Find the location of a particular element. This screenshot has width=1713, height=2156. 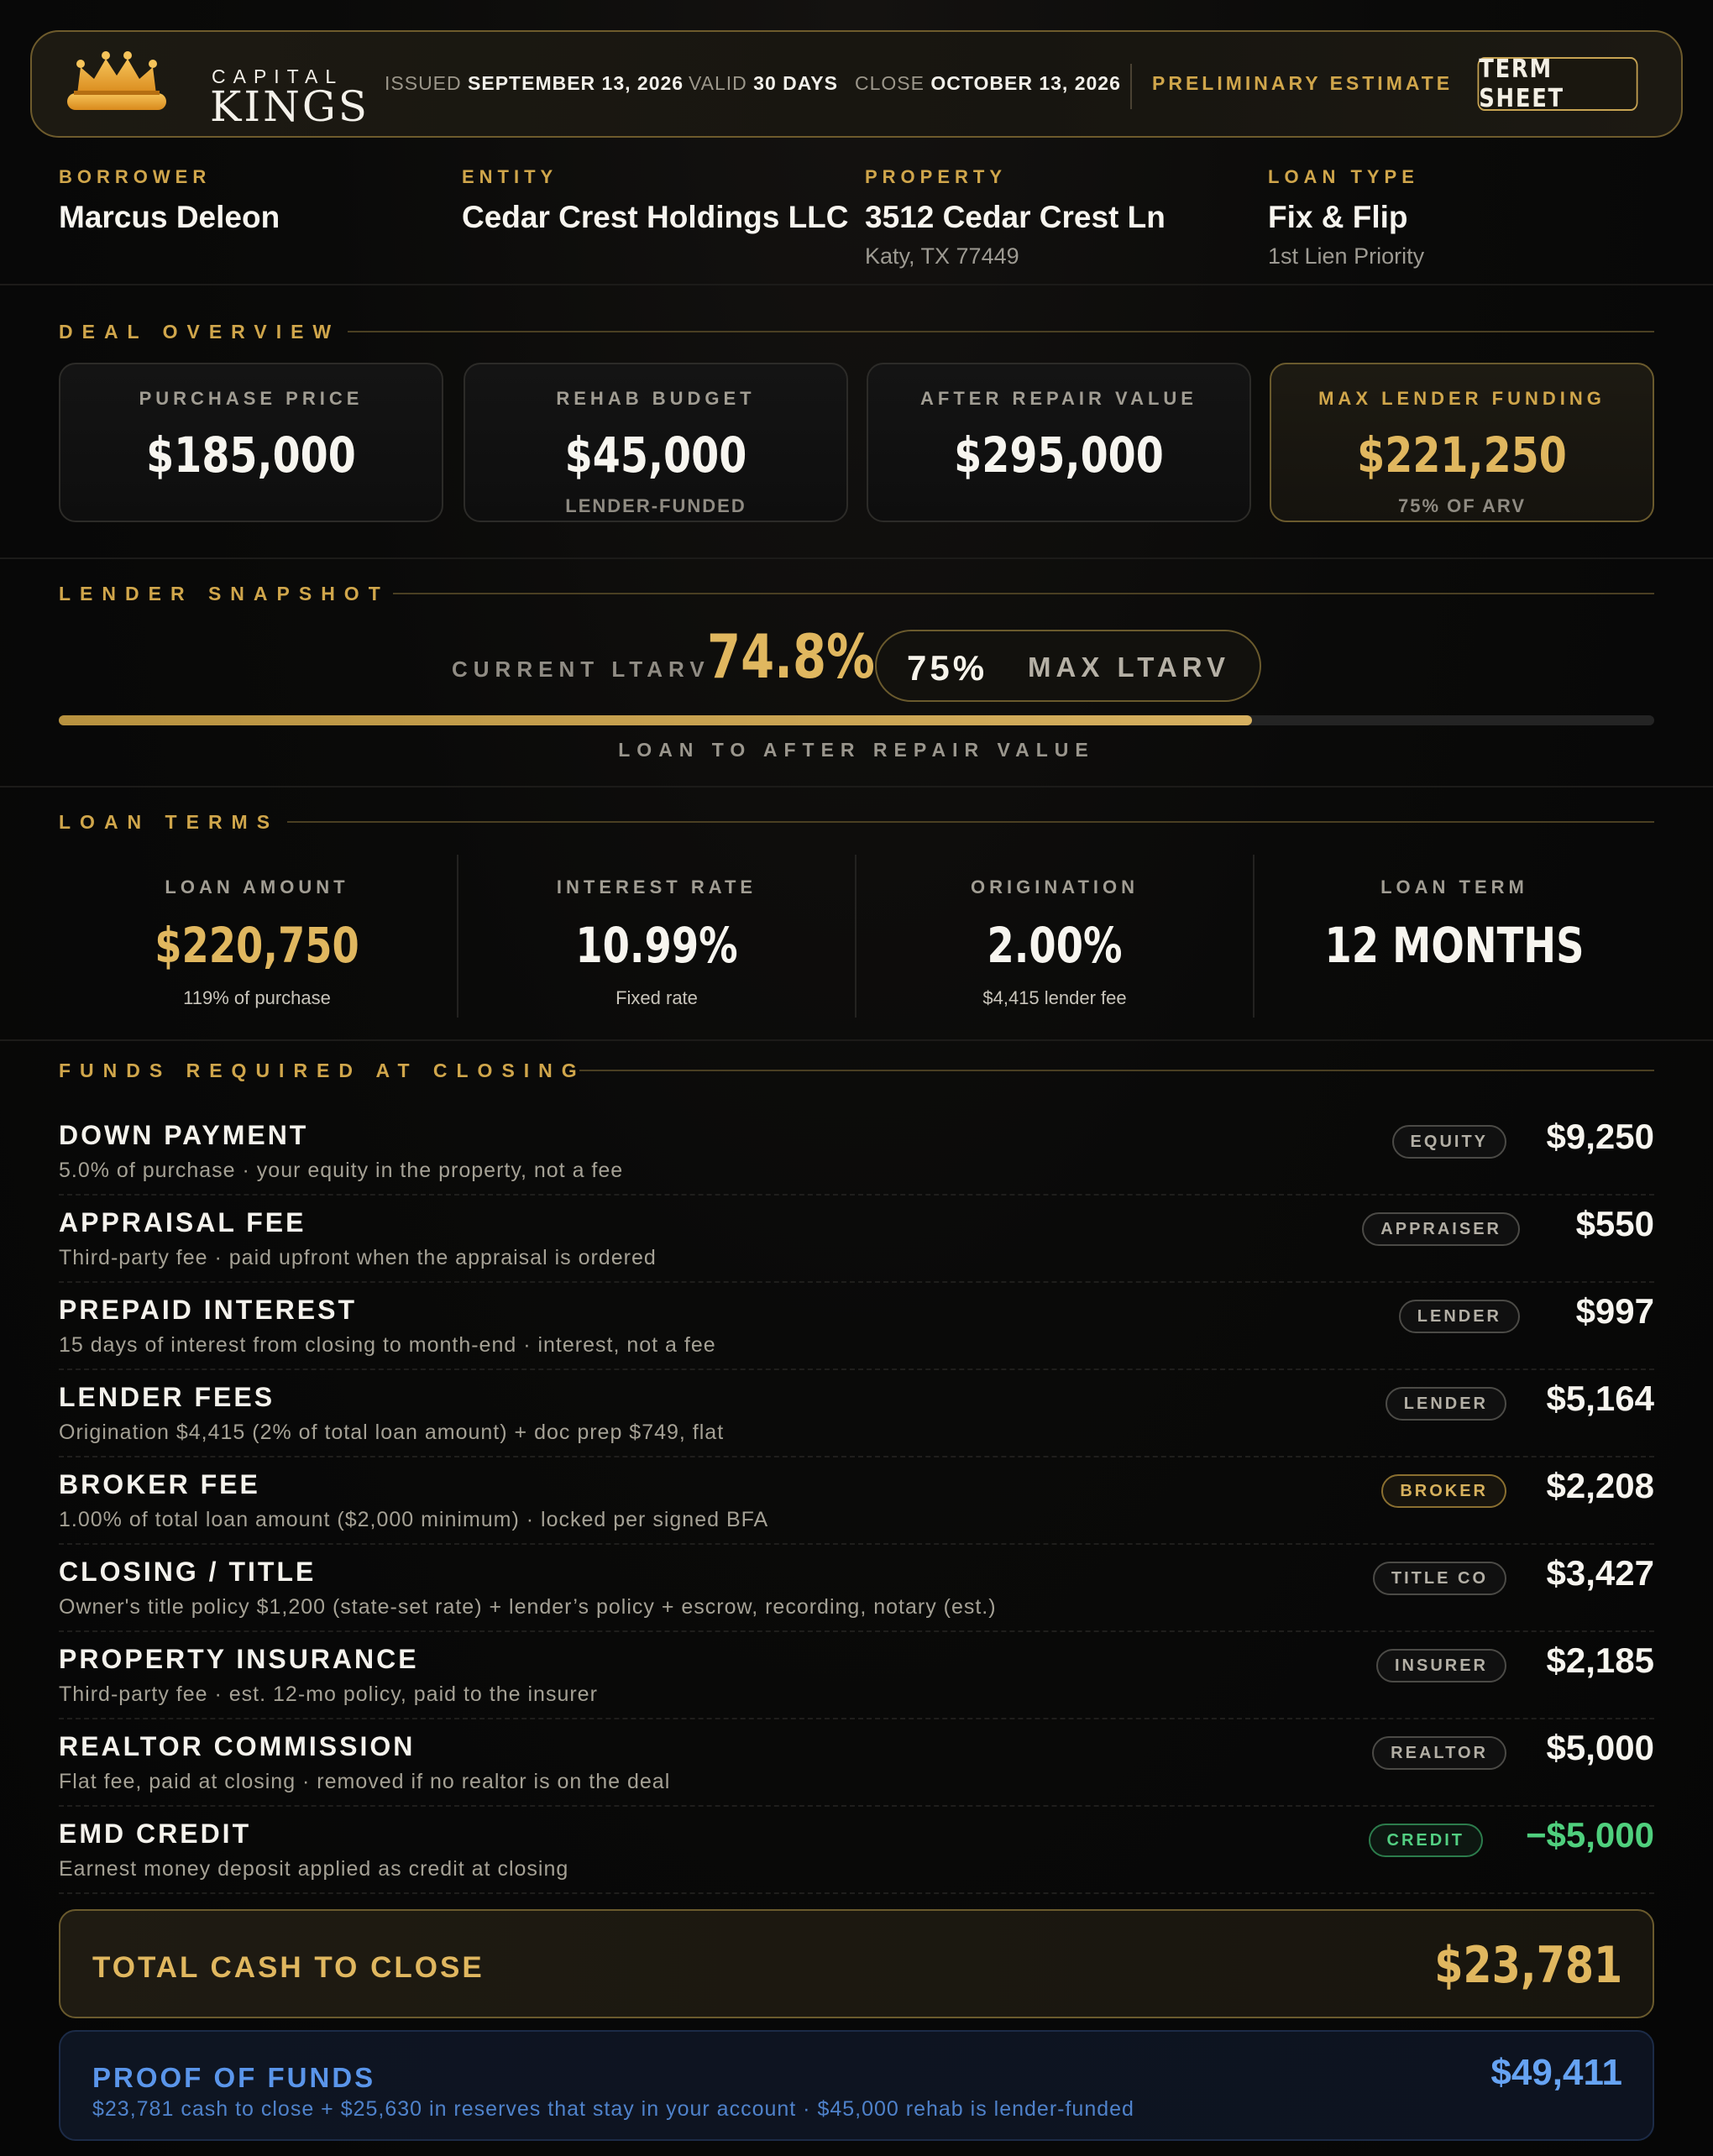

interest-rate-term: INTEREST RATE 10.99% Fixed rate is located at coordinates (656, 938).